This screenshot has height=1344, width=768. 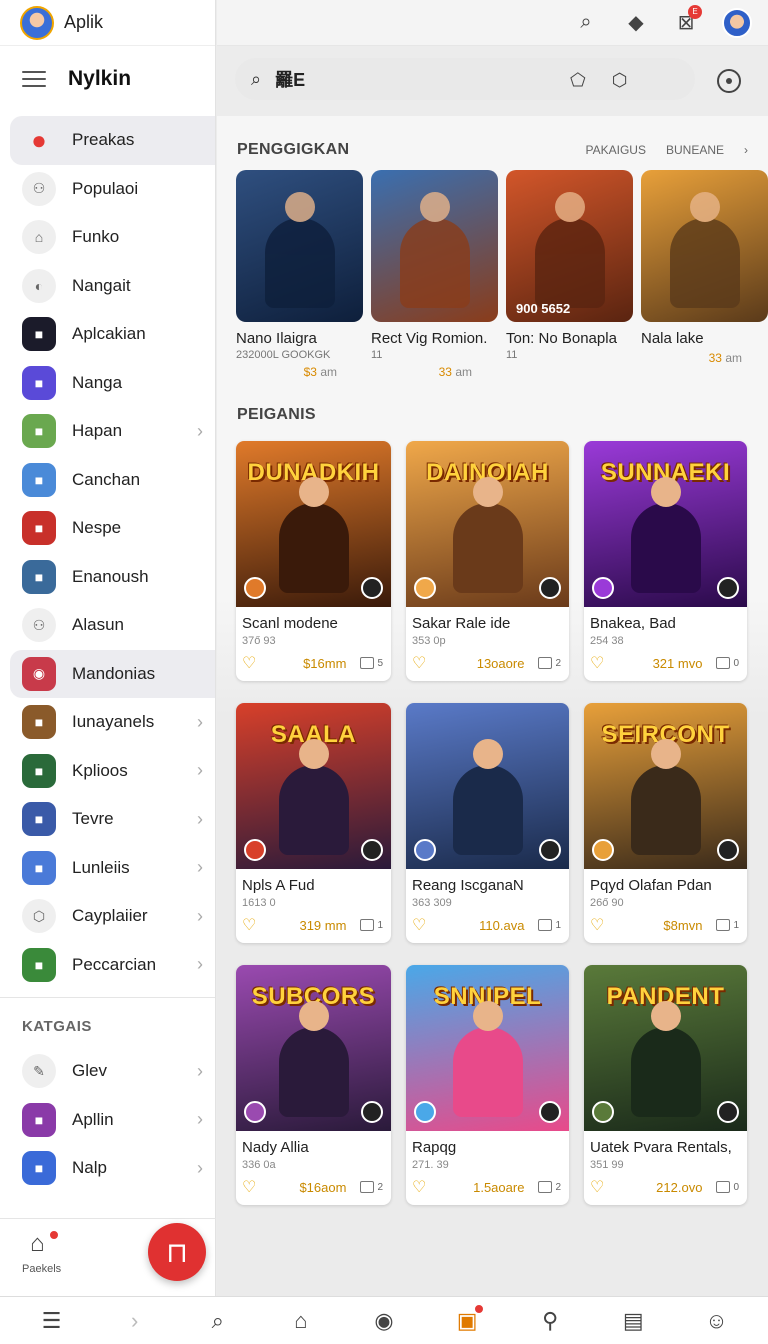 What do you see at coordinates (487, 561) in the screenshot?
I see `game-card: DAINOIAH Sakar Rale ide 353 0p ♡ 13oaore 2` at bounding box center [487, 561].